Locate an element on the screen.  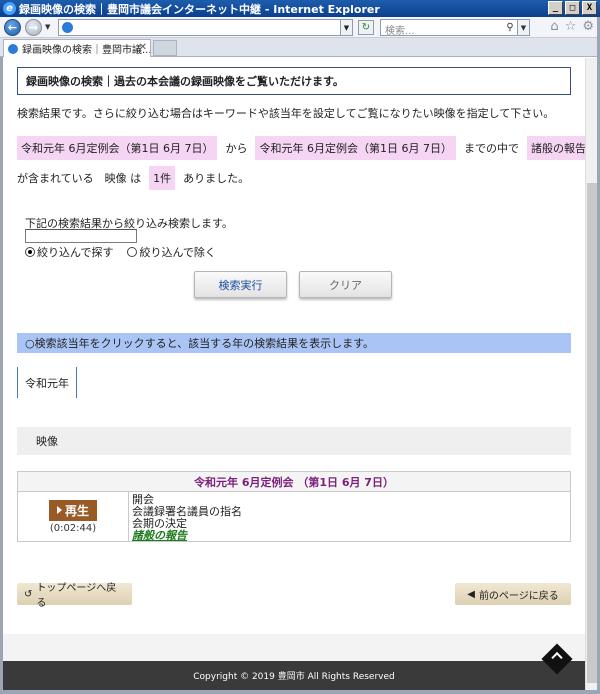
prev-page-label: 前のページに戻る is located at coordinates (518, 596).